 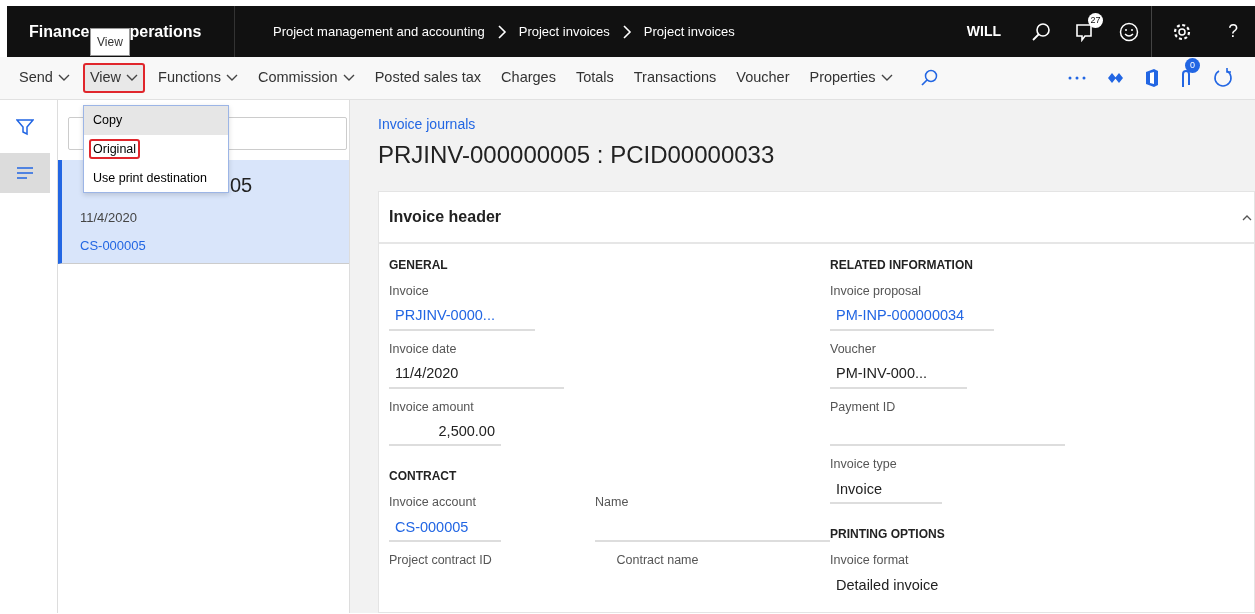 I want to click on field-label: Payment ID, so click(x=863, y=407).